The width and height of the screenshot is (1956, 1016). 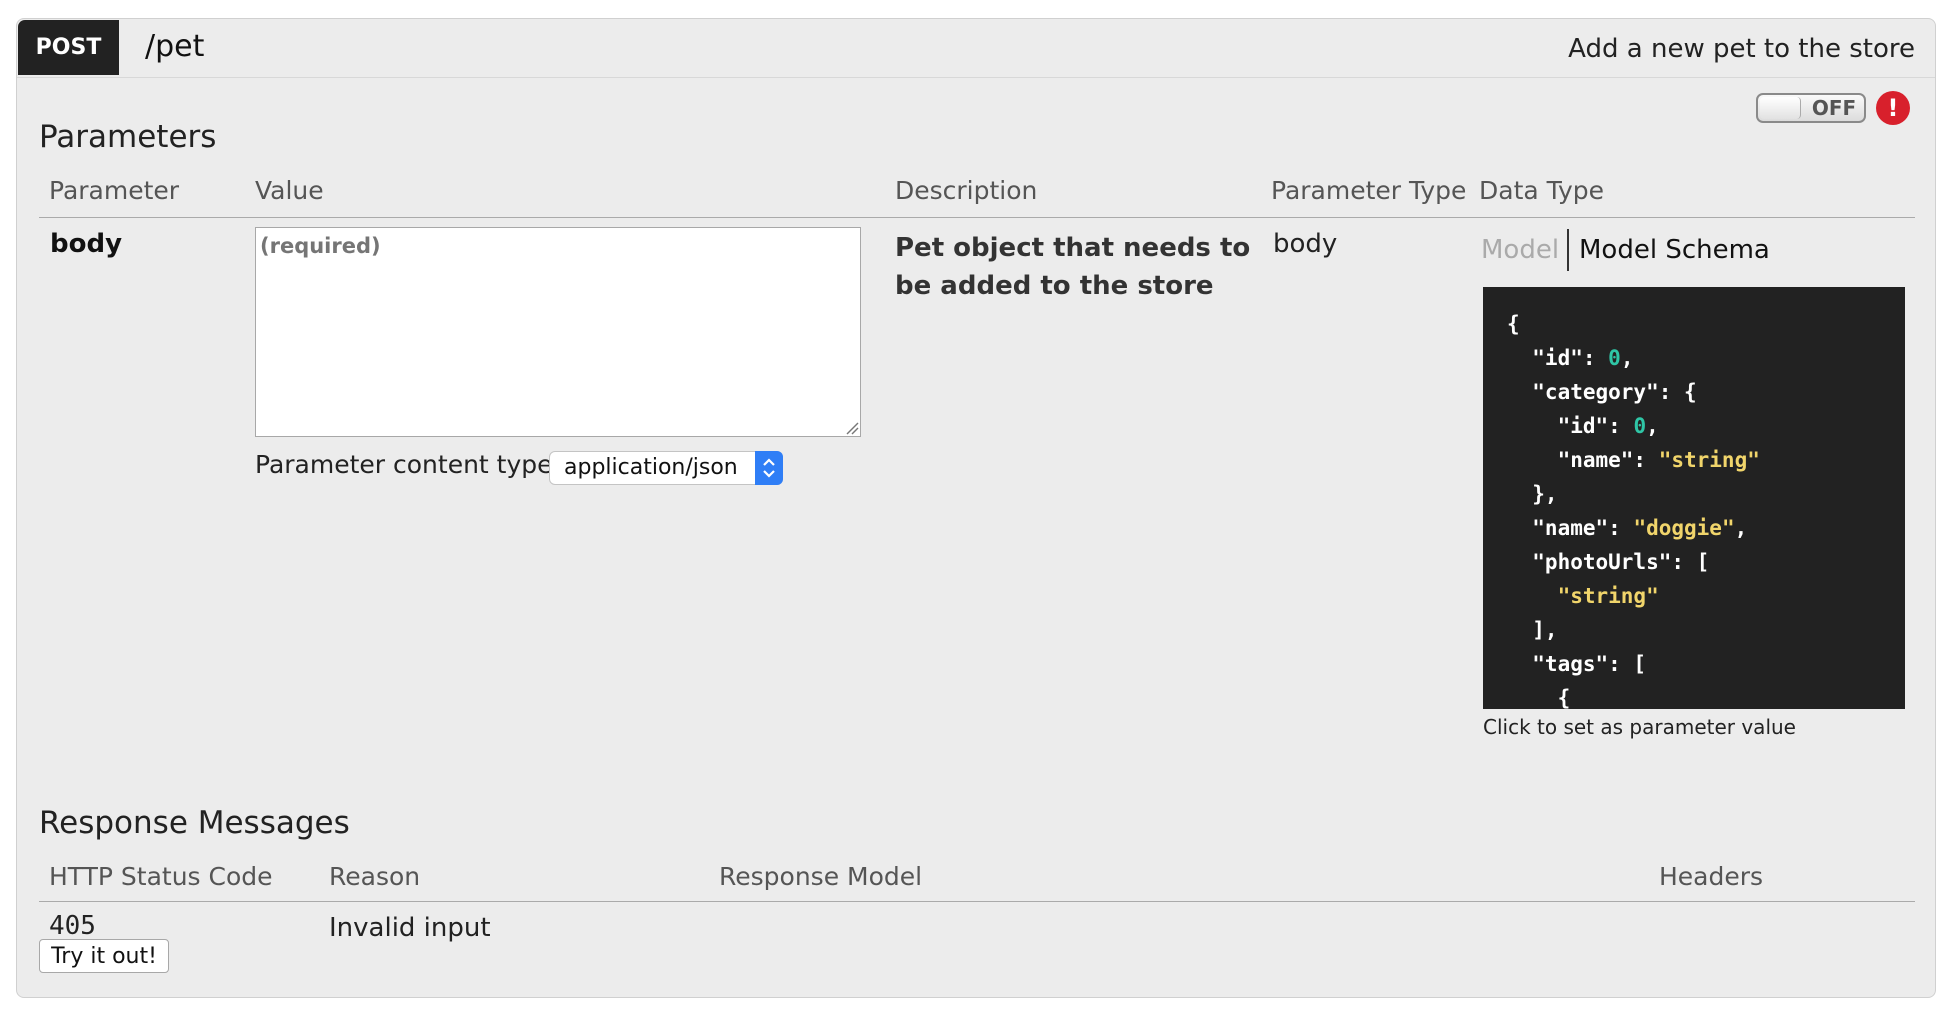 What do you see at coordinates (1674, 250) in the screenshot?
I see `tab-model-schema: Model Schema` at bounding box center [1674, 250].